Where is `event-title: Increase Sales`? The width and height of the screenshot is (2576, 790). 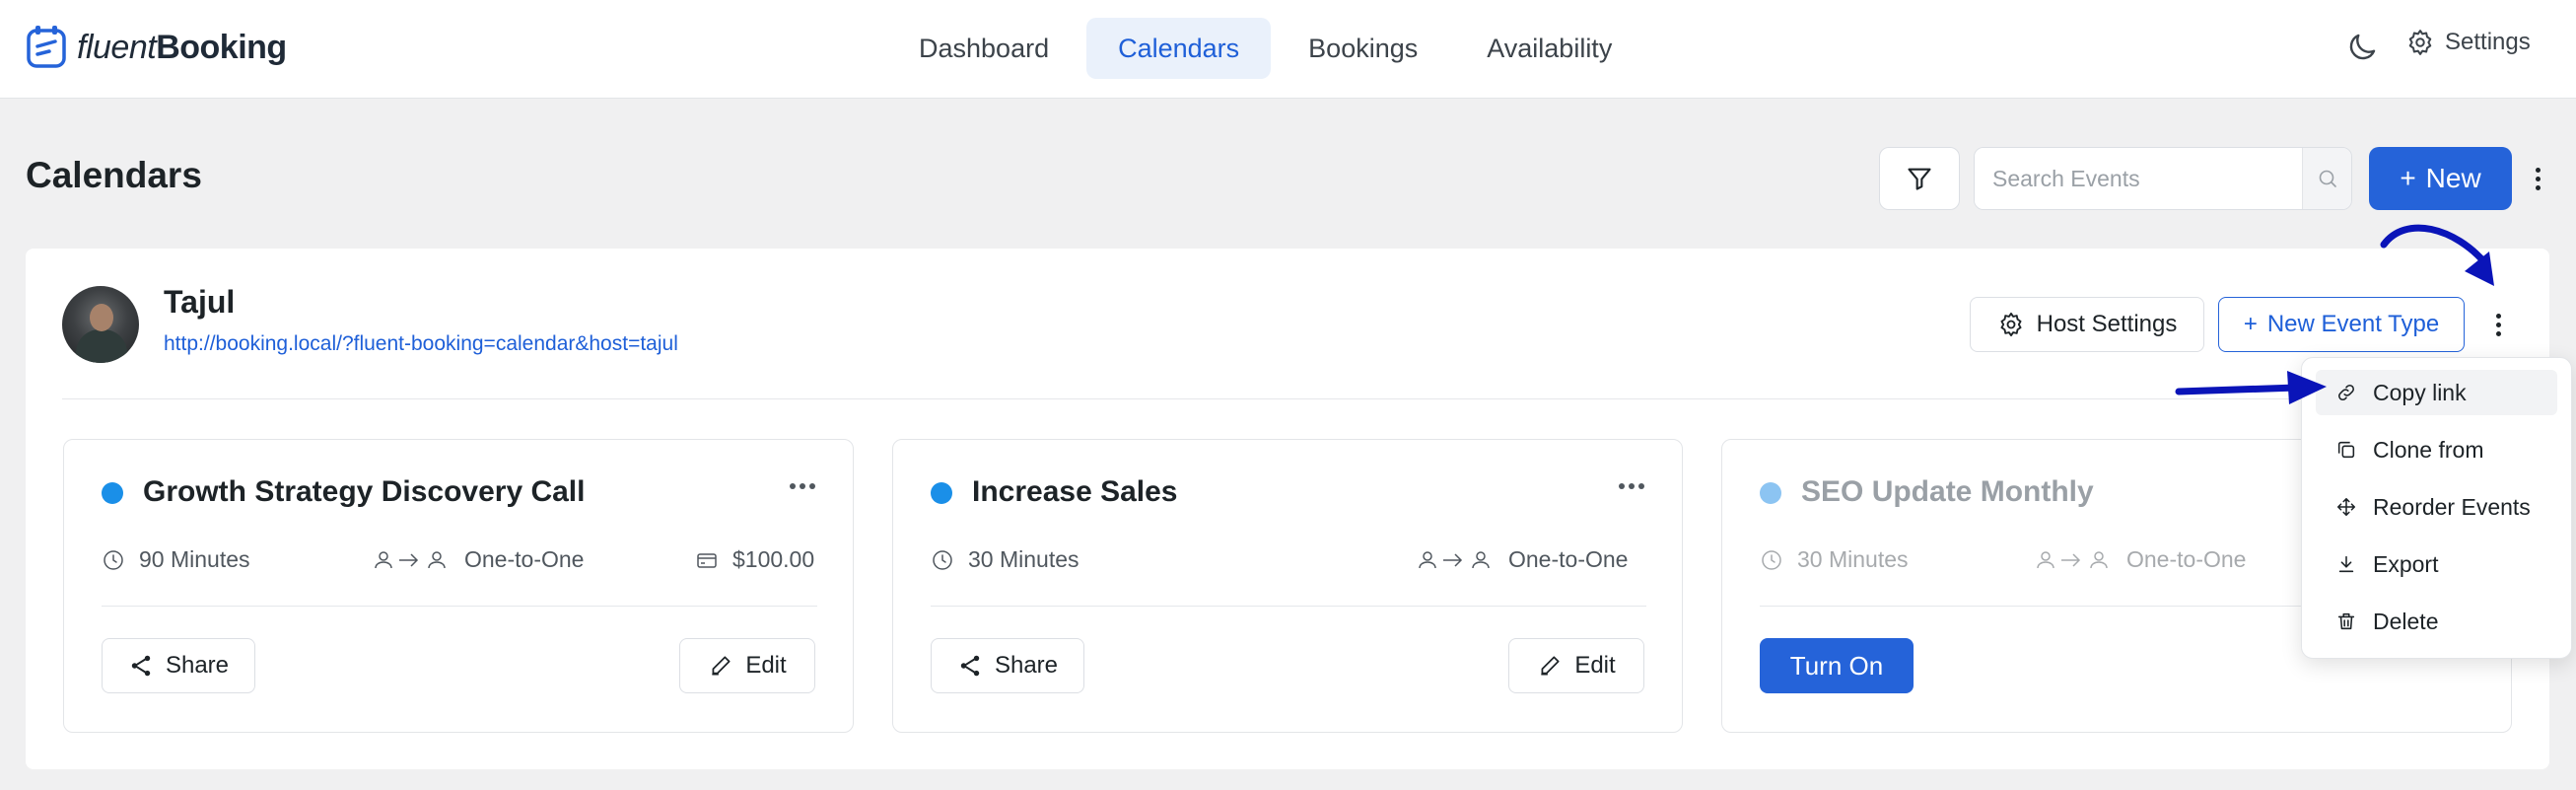
event-title: Increase Sales is located at coordinates (1075, 492).